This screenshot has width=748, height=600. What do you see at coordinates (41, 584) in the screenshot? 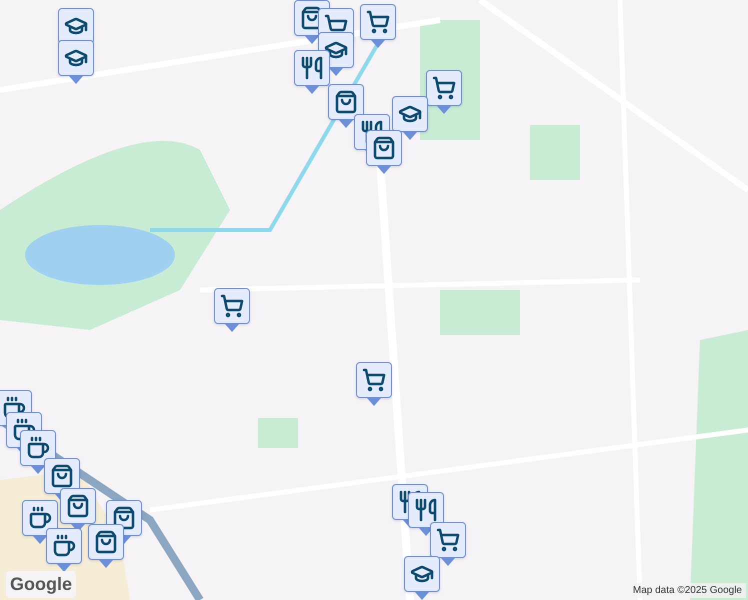
I see `google-logo: Google` at bounding box center [41, 584].